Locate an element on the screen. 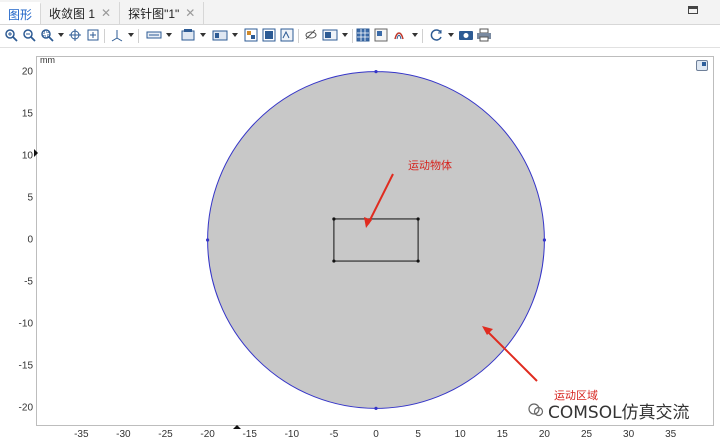 The image size is (720, 443). watermark: COMSOL仿真交流 is located at coordinates (609, 410).